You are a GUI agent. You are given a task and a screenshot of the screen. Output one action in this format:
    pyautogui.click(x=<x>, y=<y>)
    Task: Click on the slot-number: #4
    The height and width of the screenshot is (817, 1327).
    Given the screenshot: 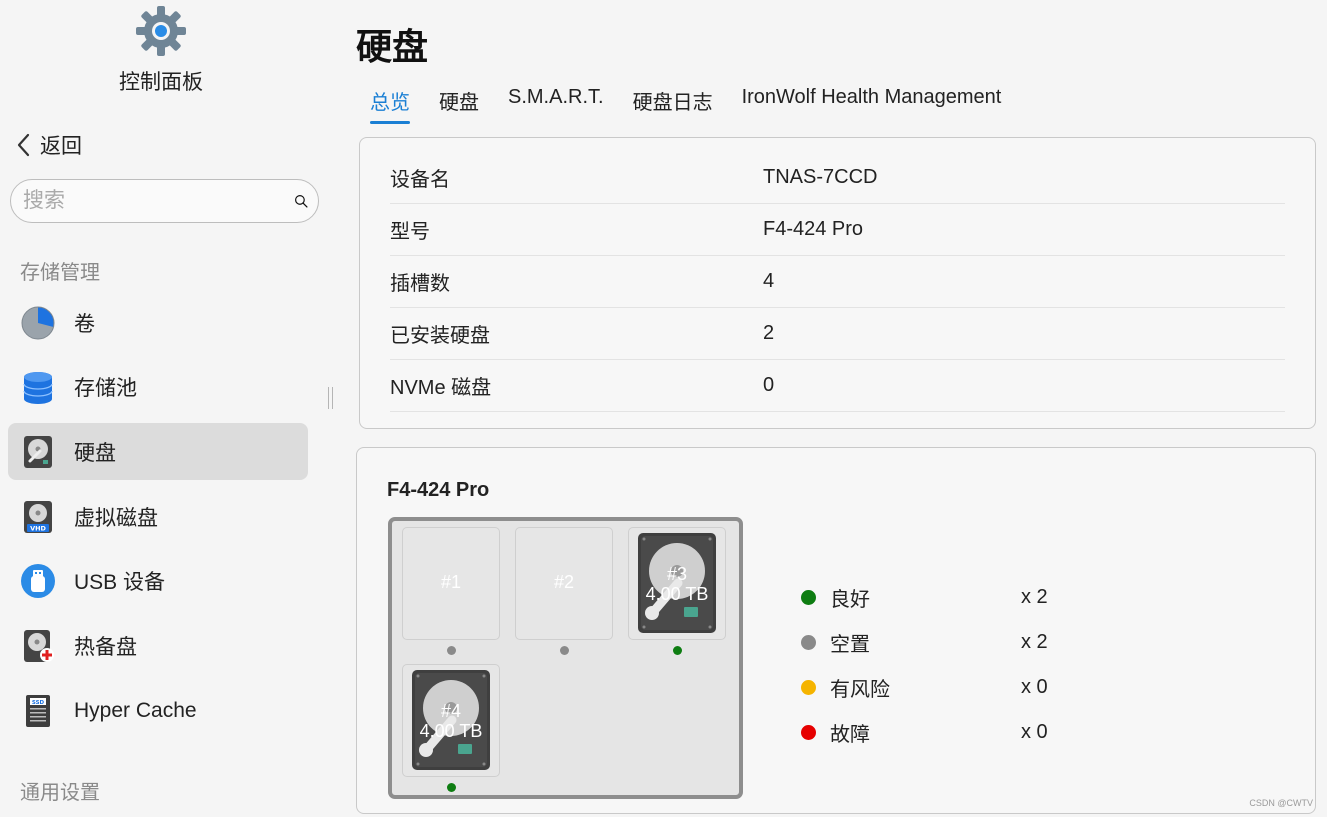 What is the action you would take?
    pyautogui.click(x=451, y=711)
    